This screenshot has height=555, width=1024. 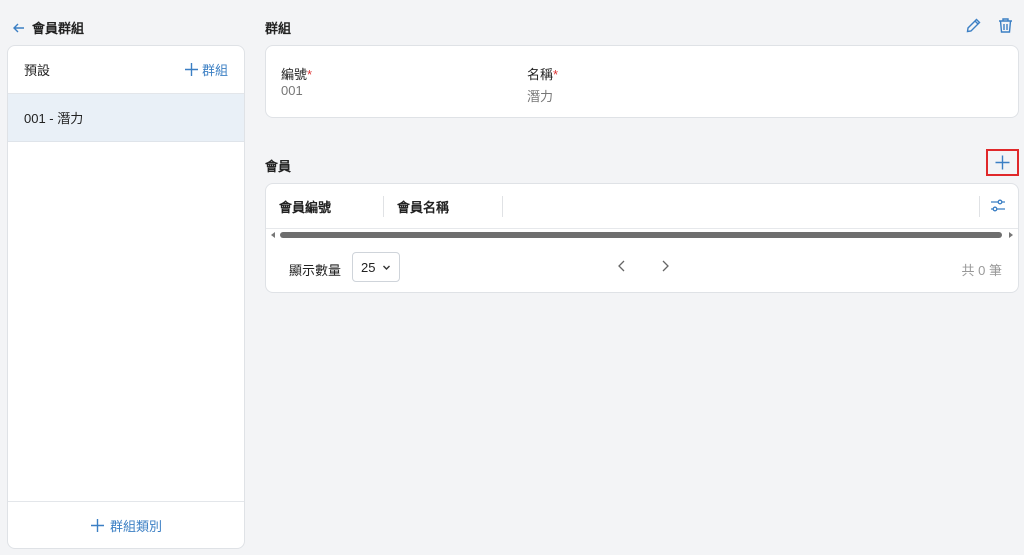 I want to click on page-size-select: 25, so click(x=376, y=267).